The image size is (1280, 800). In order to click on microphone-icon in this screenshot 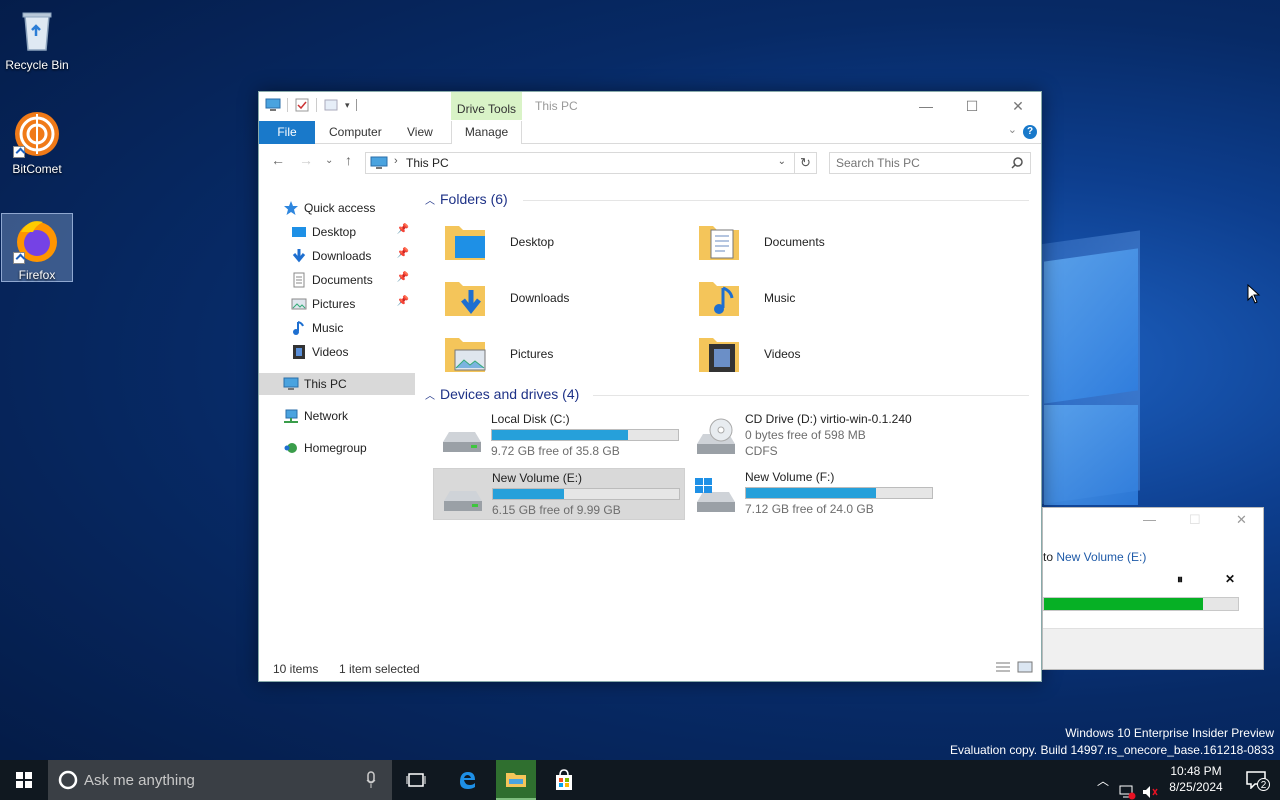, I will do `click(371, 780)`.